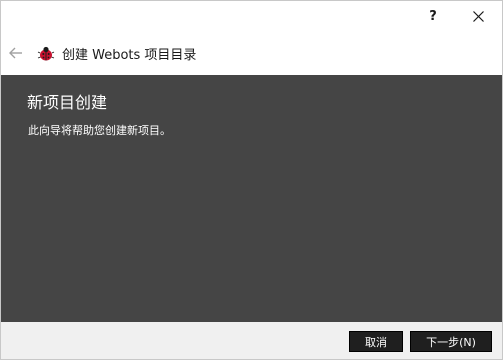 The width and height of the screenshot is (503, 360). I want to click on help-button: ?, so click(433, 16).